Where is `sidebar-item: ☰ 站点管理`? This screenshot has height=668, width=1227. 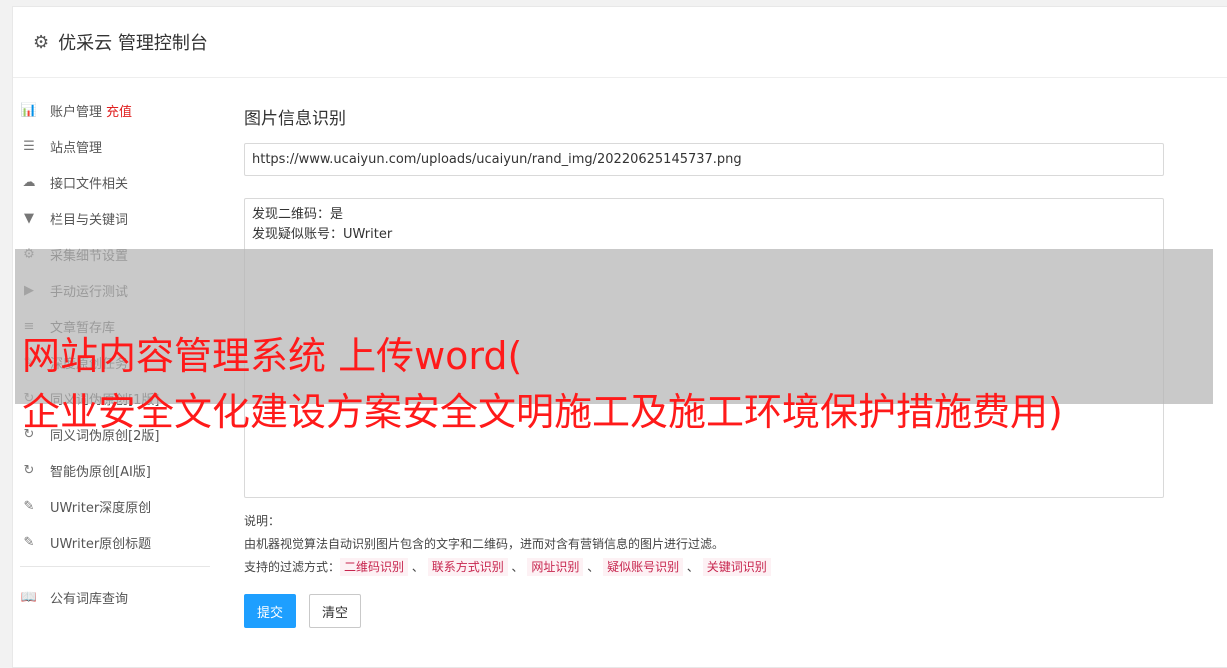
sidebar-item: ☰ 站点管理 is located at coordinates (115, 146).